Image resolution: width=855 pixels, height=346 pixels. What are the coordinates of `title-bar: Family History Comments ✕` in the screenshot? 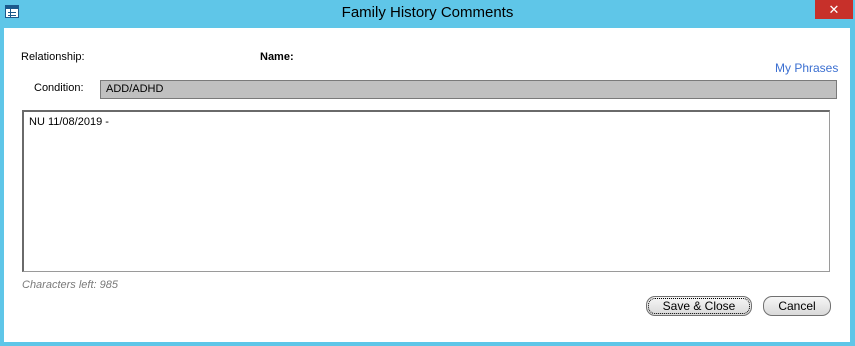 It's located at (427, 14).